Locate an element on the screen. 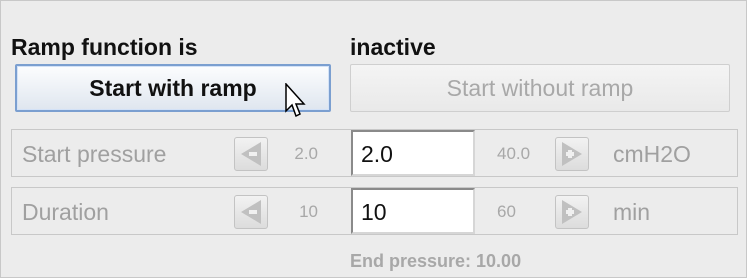  duration-increment-button is located at coordinates (572, 212).